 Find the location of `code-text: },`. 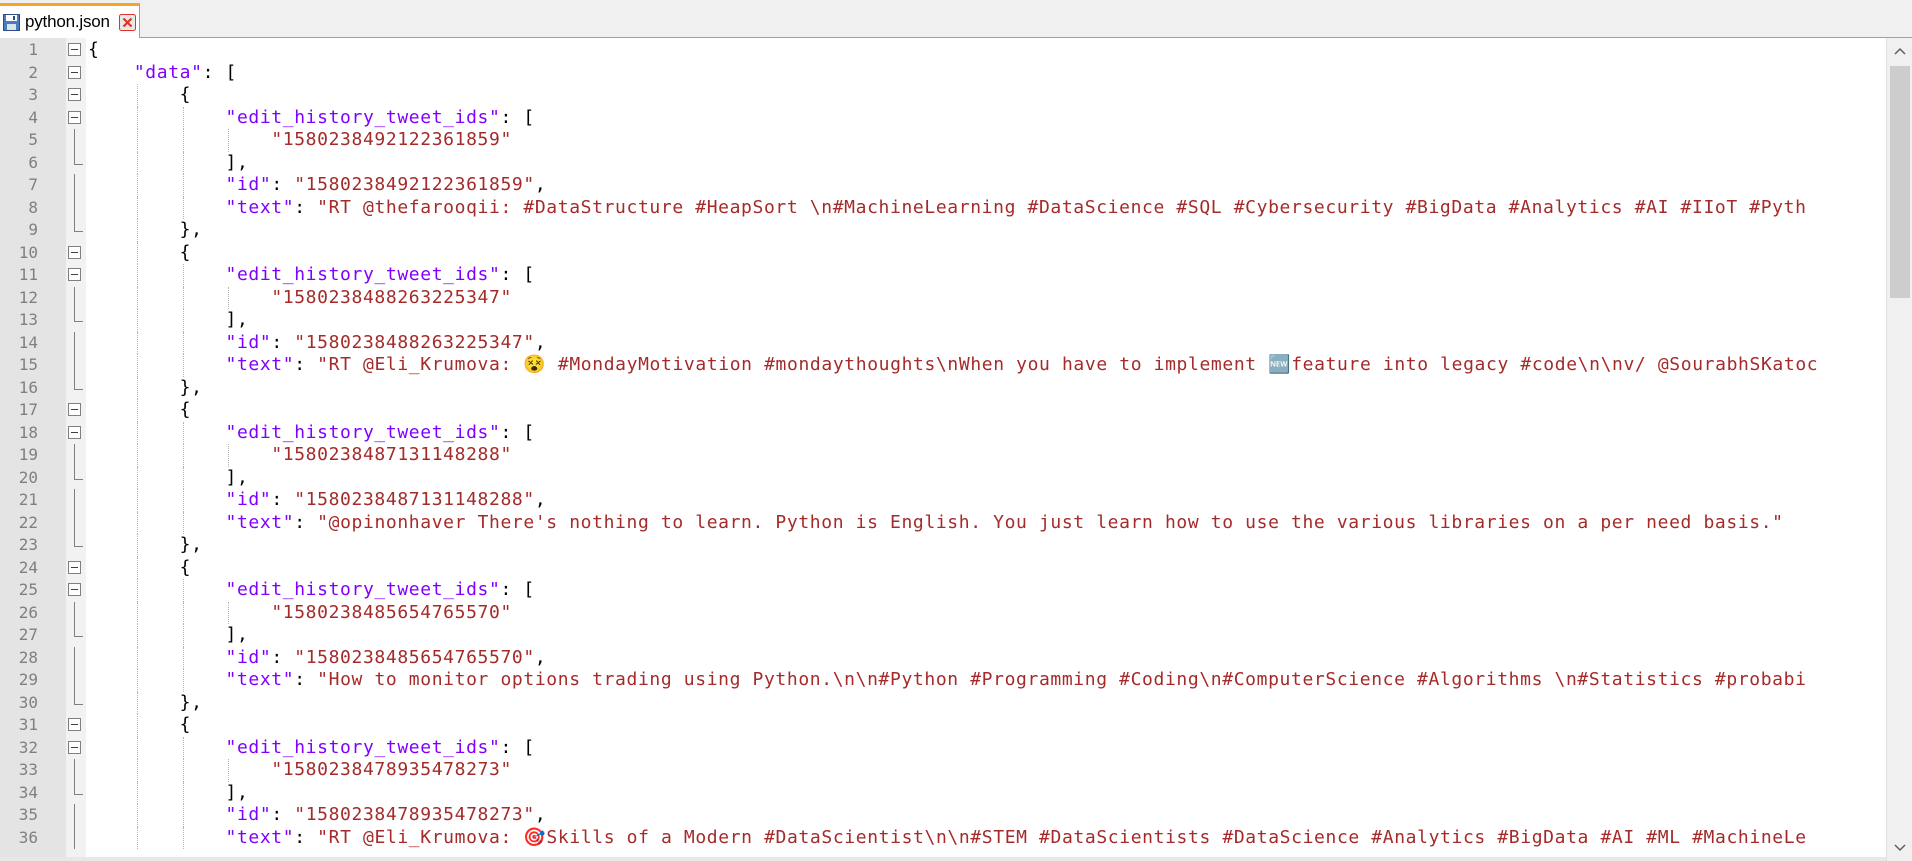

code-text: }, is located at coordinates (145, 703).